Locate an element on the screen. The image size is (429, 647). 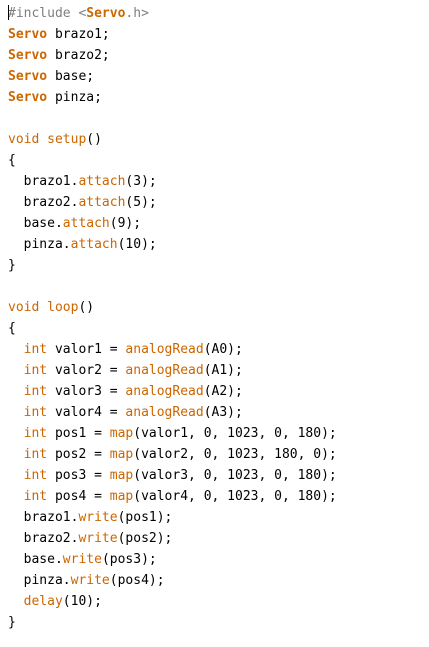
code-line: int pos3 = map(valor3, 0, 1023, 0, 180); is located at coordinates (172, 475).